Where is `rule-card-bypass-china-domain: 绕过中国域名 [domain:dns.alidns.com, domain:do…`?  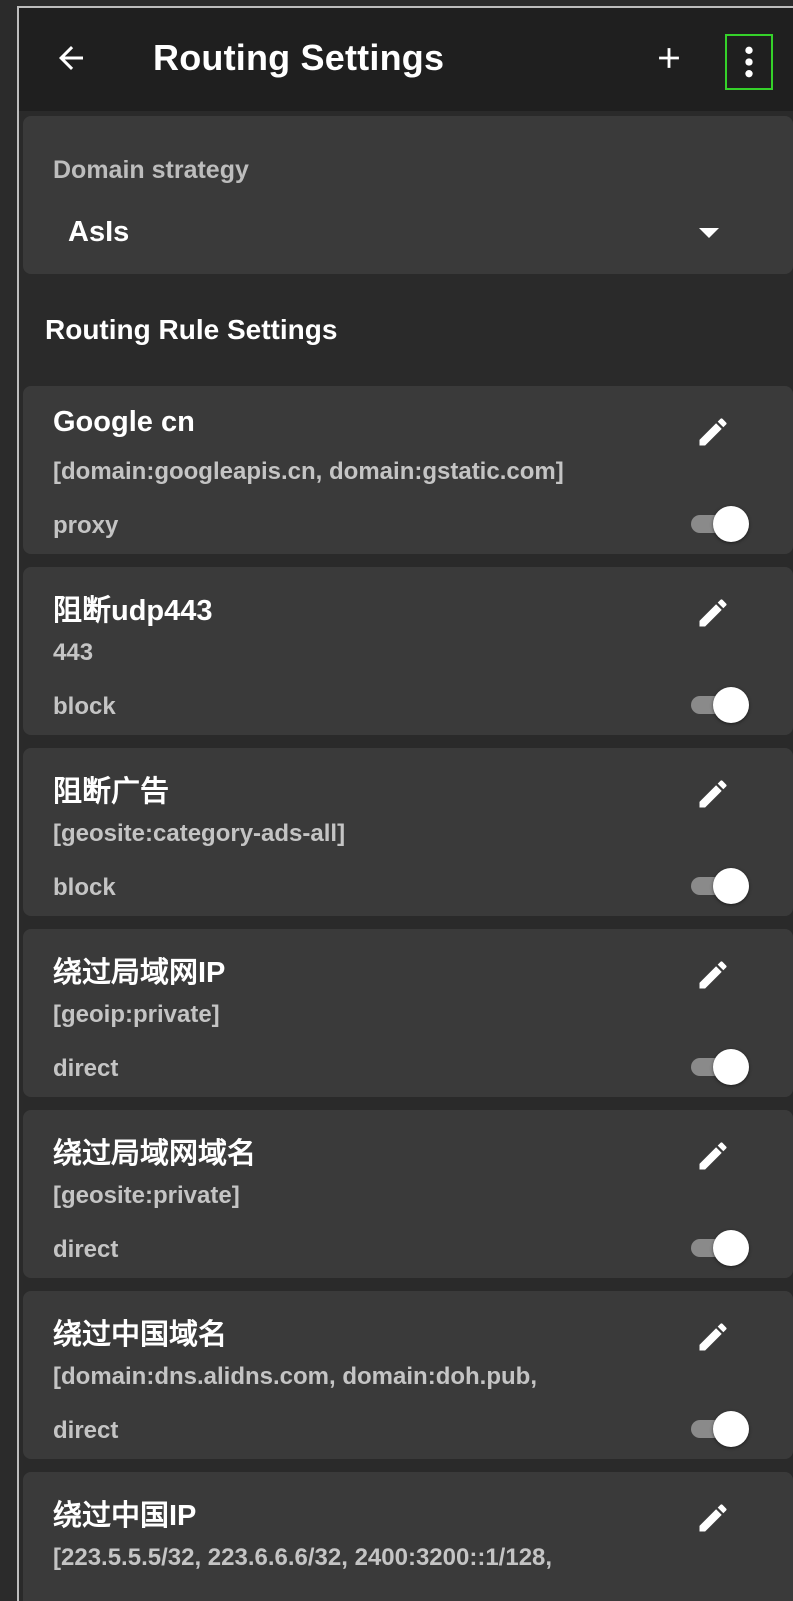
rule-card-bypass-china-domain: 绕过中国域名 [domain:dns.alidns.com, domain:do… is located at coordinates (408, 1375).